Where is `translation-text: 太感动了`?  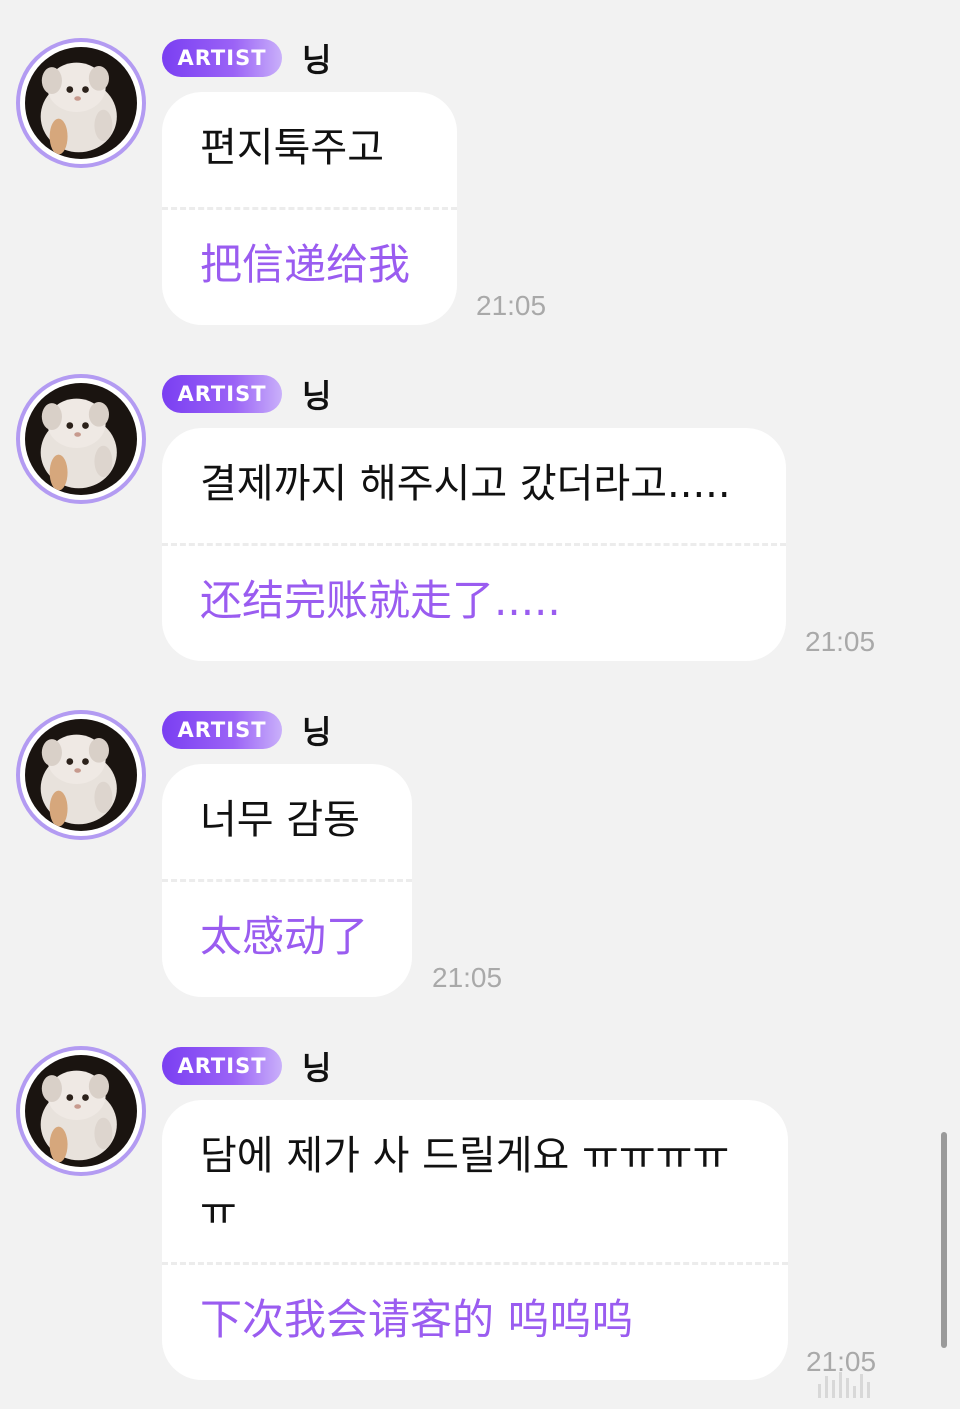 translation-text: 太感动了 is located at coordinates (284, 936).